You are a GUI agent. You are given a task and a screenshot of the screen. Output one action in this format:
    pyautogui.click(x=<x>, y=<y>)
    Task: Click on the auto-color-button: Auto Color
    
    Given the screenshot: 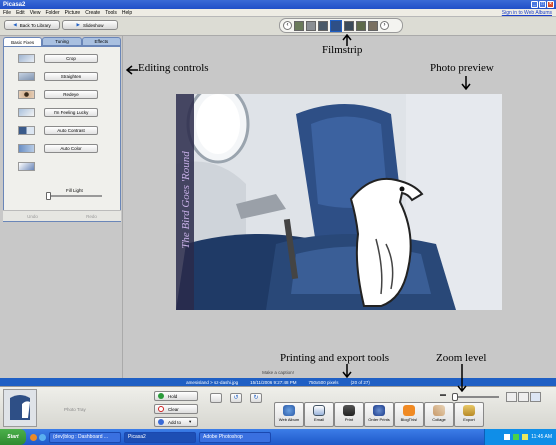 What is the action you would take?
    pyautogui.click(x=71, y=148)
    